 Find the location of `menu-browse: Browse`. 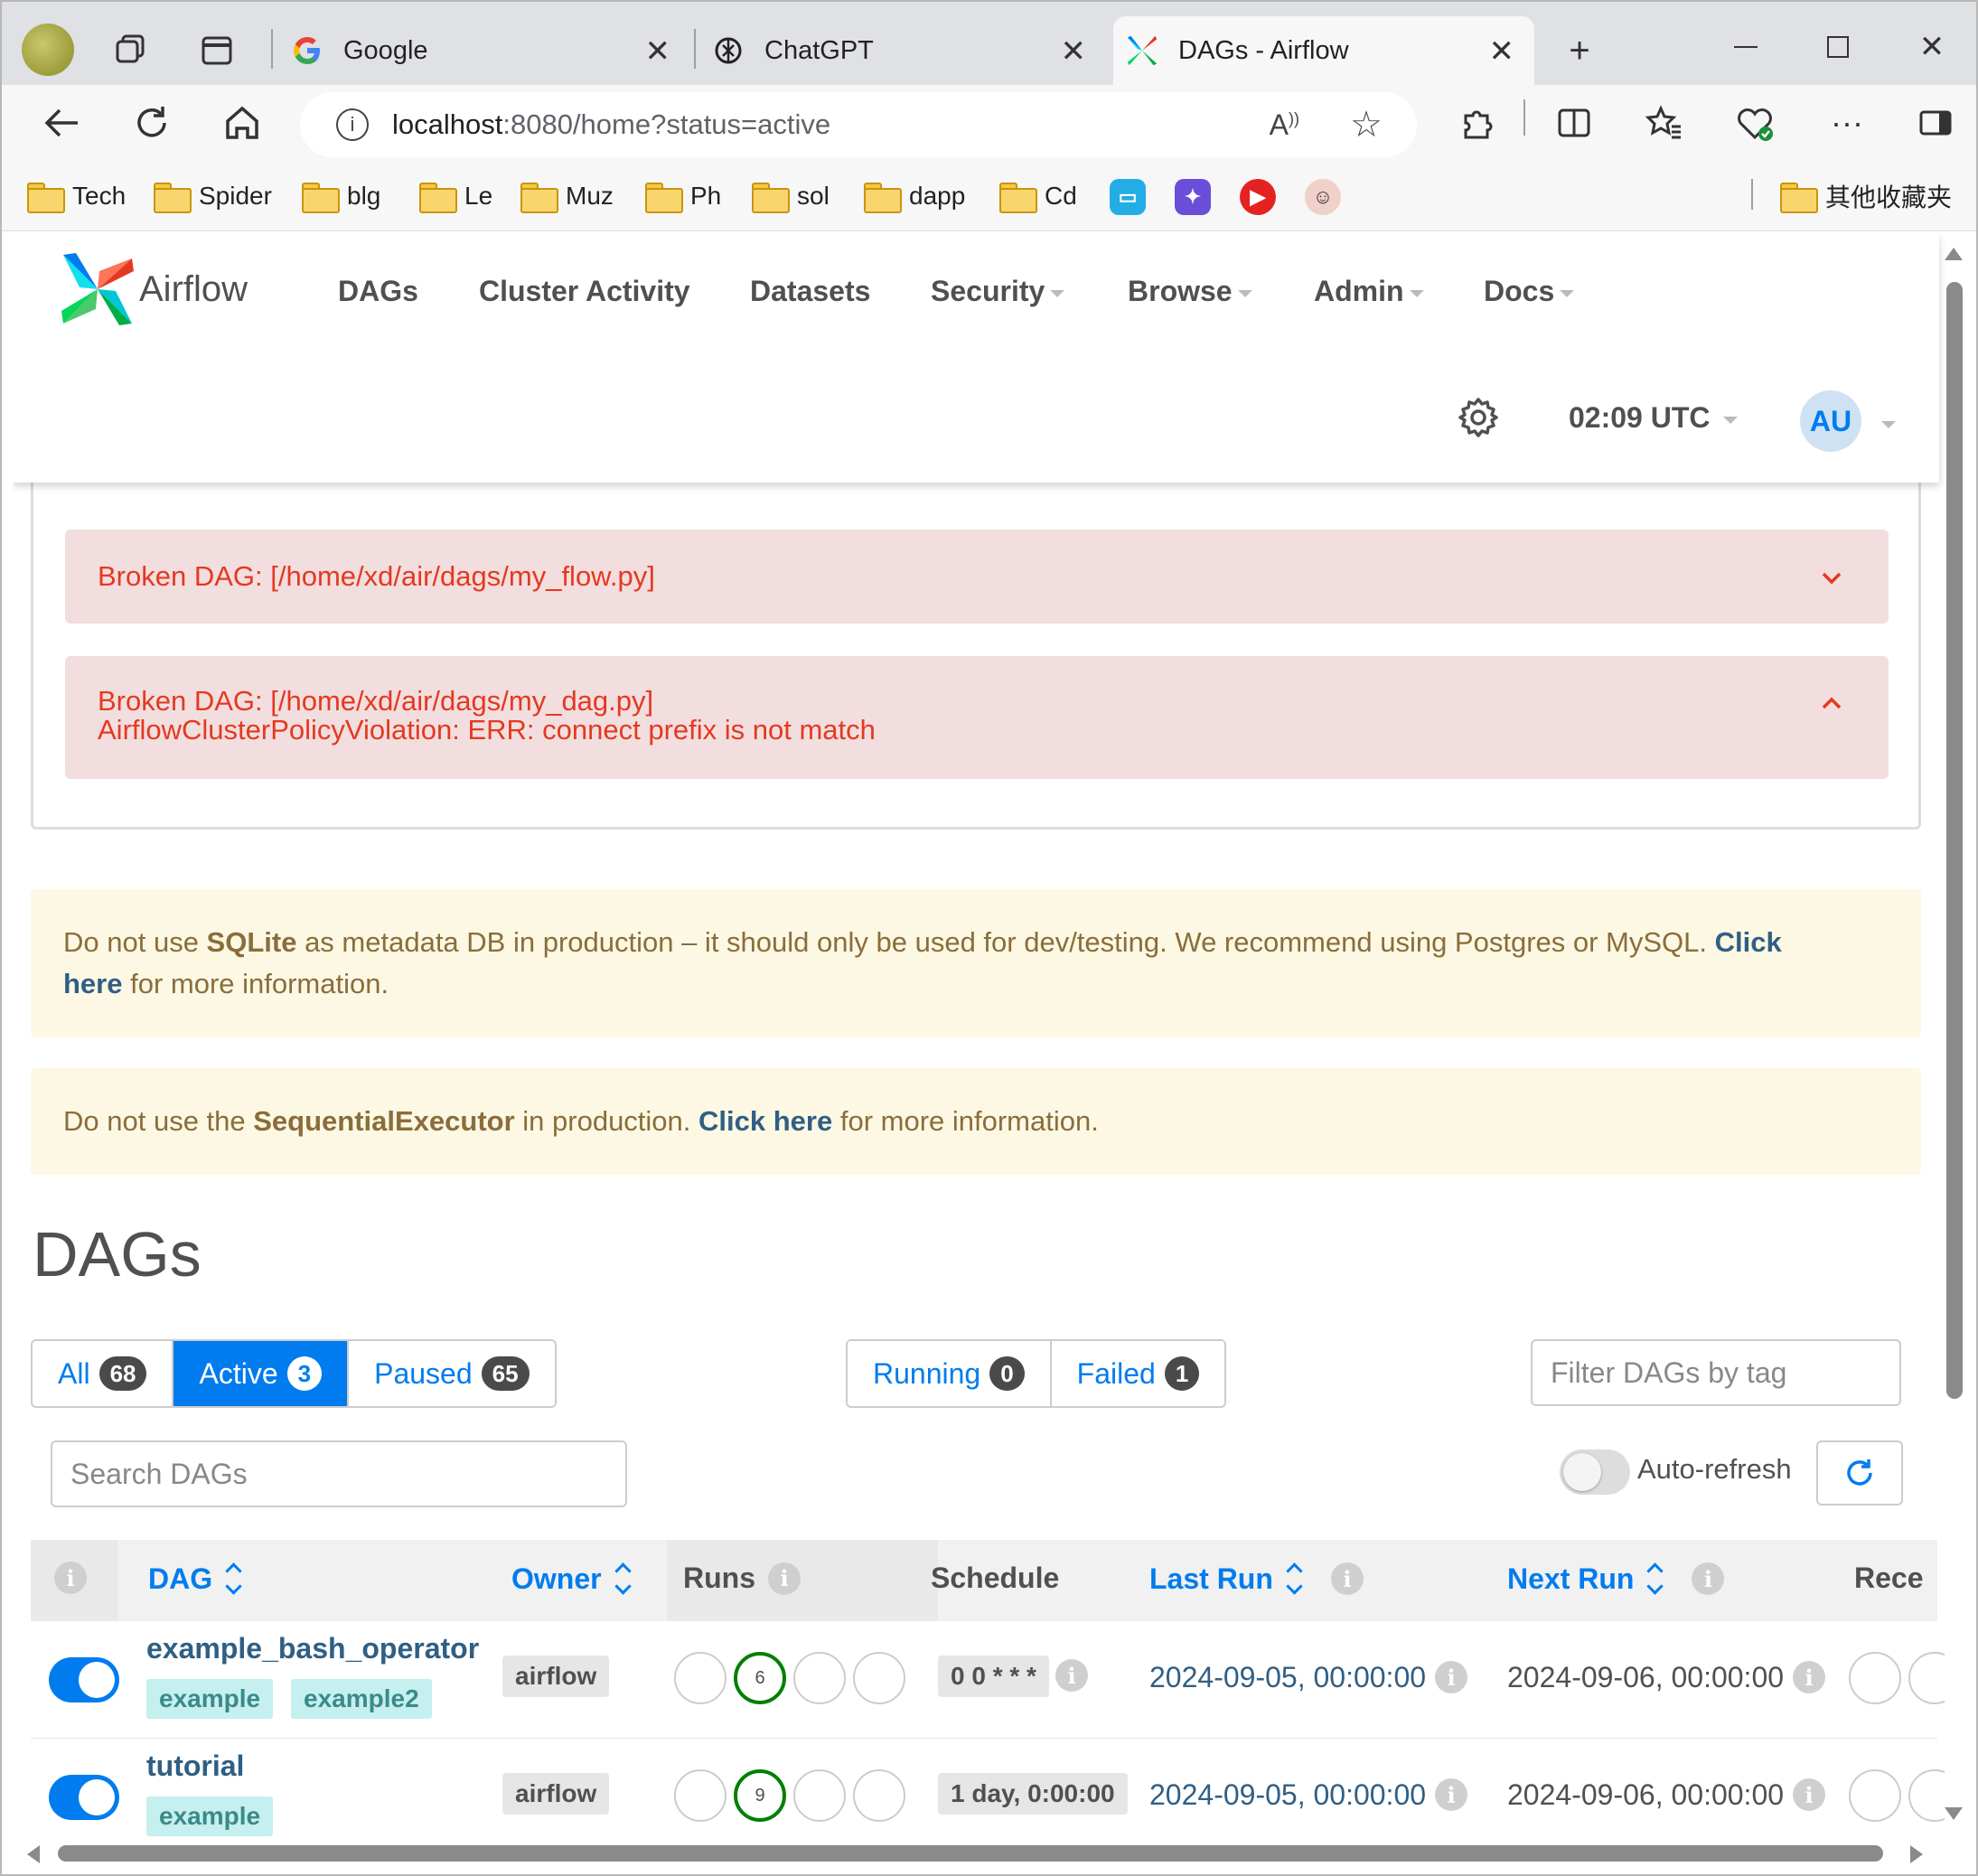

menu-browse: Browse is located at coordinates (1190, 291).